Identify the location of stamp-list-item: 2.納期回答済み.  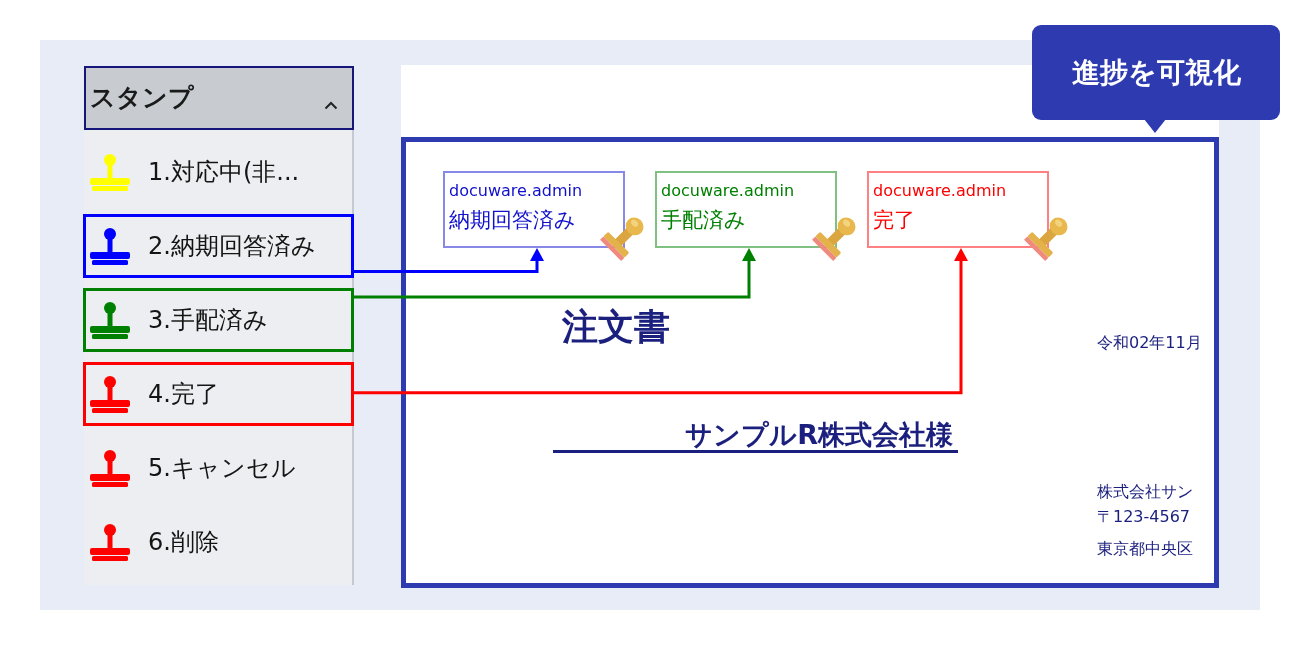
(218, 246).